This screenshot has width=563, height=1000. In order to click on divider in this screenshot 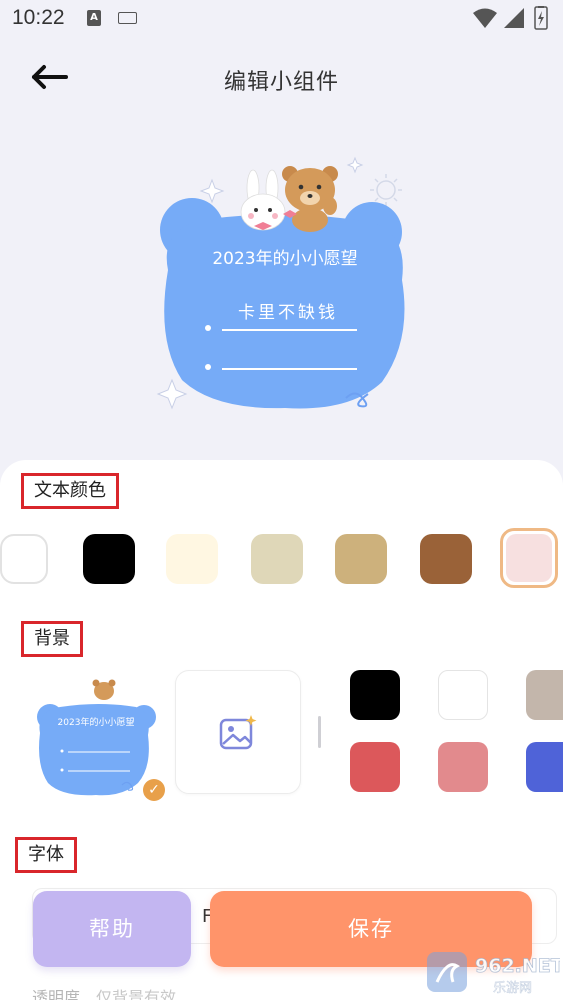, I will do `click(319, 732)`.